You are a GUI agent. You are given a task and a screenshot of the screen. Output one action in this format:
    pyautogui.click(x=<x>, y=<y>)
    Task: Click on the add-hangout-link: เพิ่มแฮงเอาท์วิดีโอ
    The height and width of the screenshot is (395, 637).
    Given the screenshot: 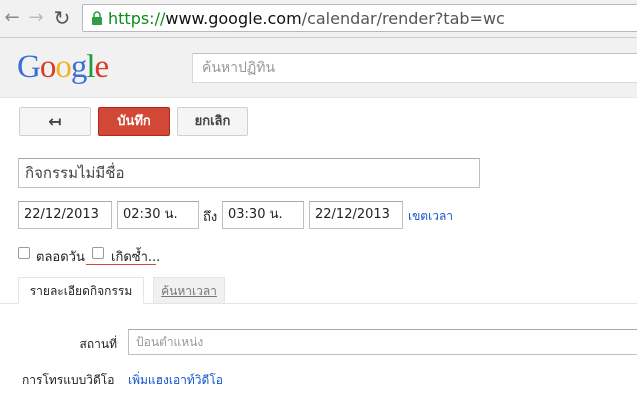 What is the action you would take?
    pyautogui.click(x=175, y=380)
    